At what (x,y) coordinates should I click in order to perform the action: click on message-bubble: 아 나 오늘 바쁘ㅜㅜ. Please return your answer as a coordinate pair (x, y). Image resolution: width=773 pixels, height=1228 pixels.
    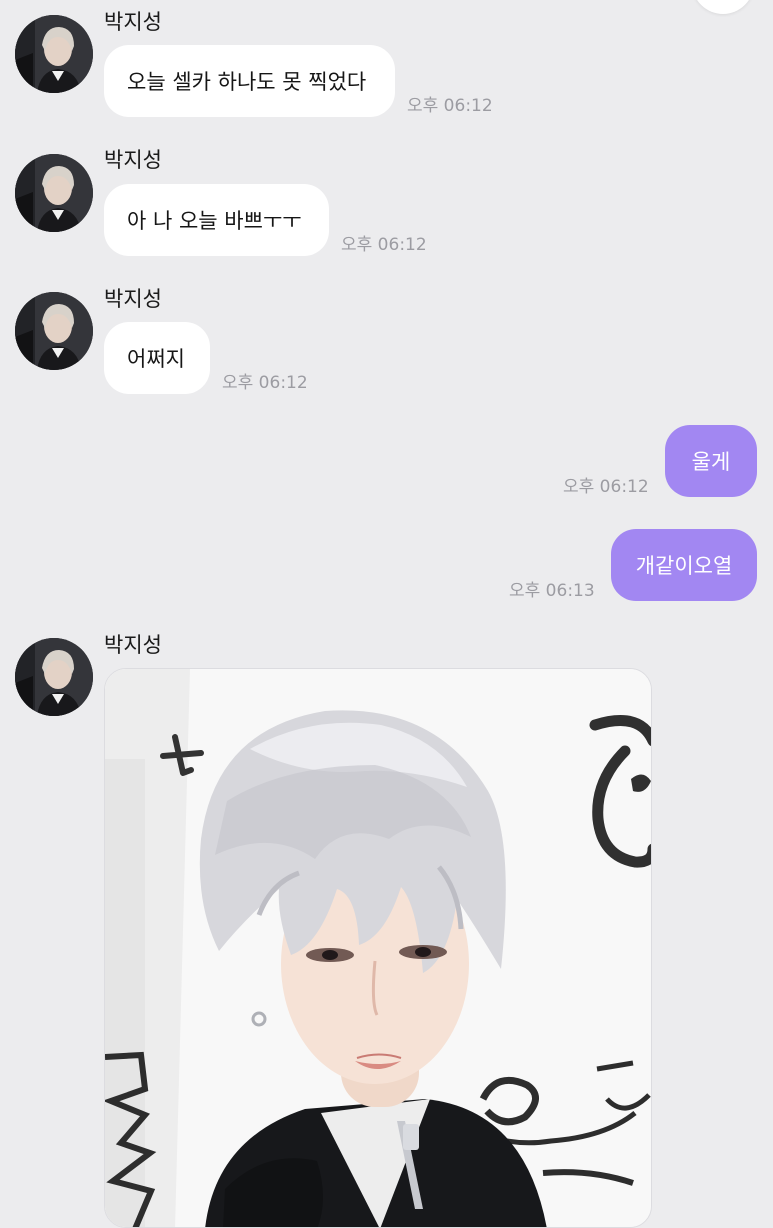
    Looking at the image, I should click on (216, 220).